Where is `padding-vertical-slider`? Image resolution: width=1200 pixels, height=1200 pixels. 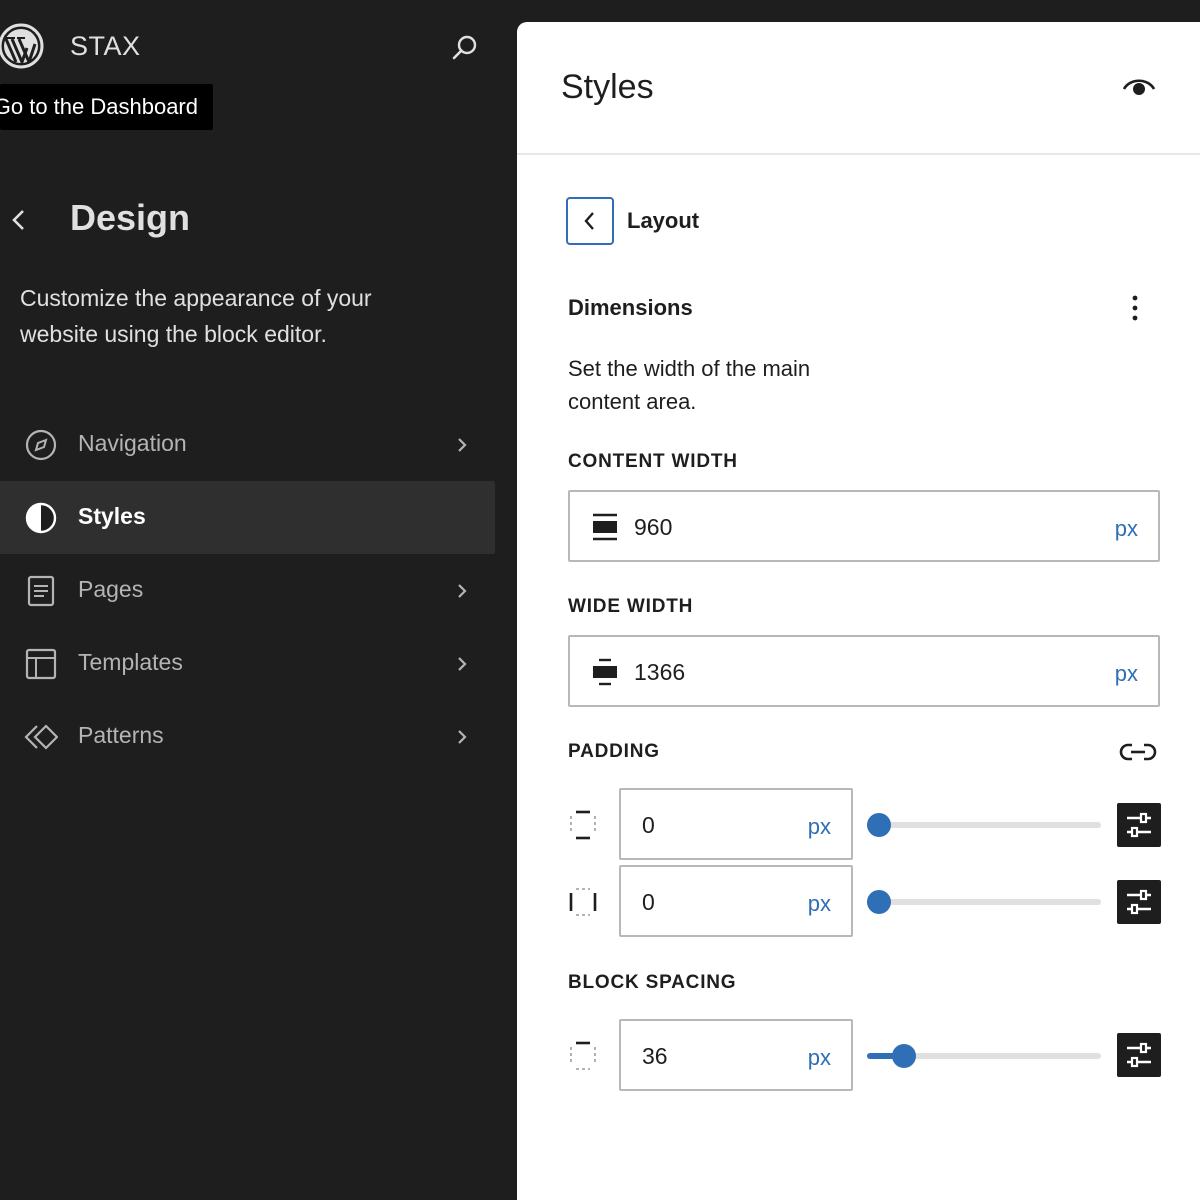 padding-vertical-slider is located at coordinates (984, 825).